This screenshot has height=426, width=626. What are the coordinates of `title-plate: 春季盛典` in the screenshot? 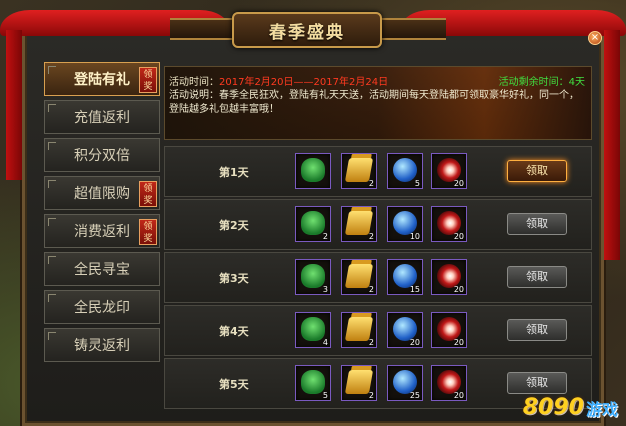 It's located at (307, 30).